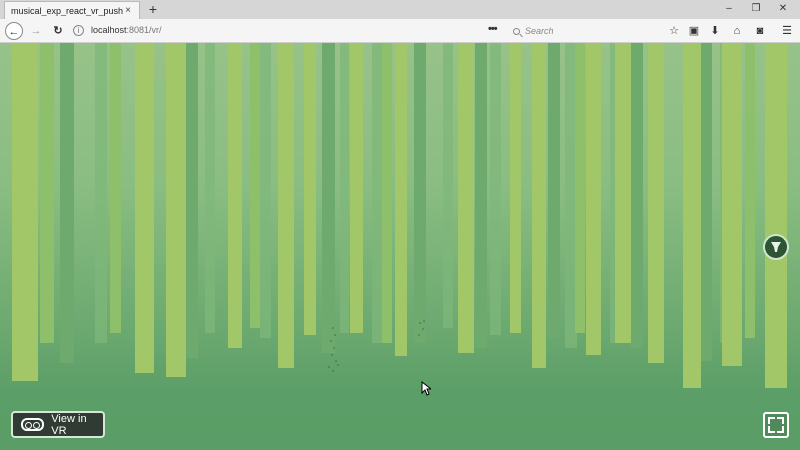 This screenshot has width=800, height=450. I want to click on search-input, so click(585, 31).